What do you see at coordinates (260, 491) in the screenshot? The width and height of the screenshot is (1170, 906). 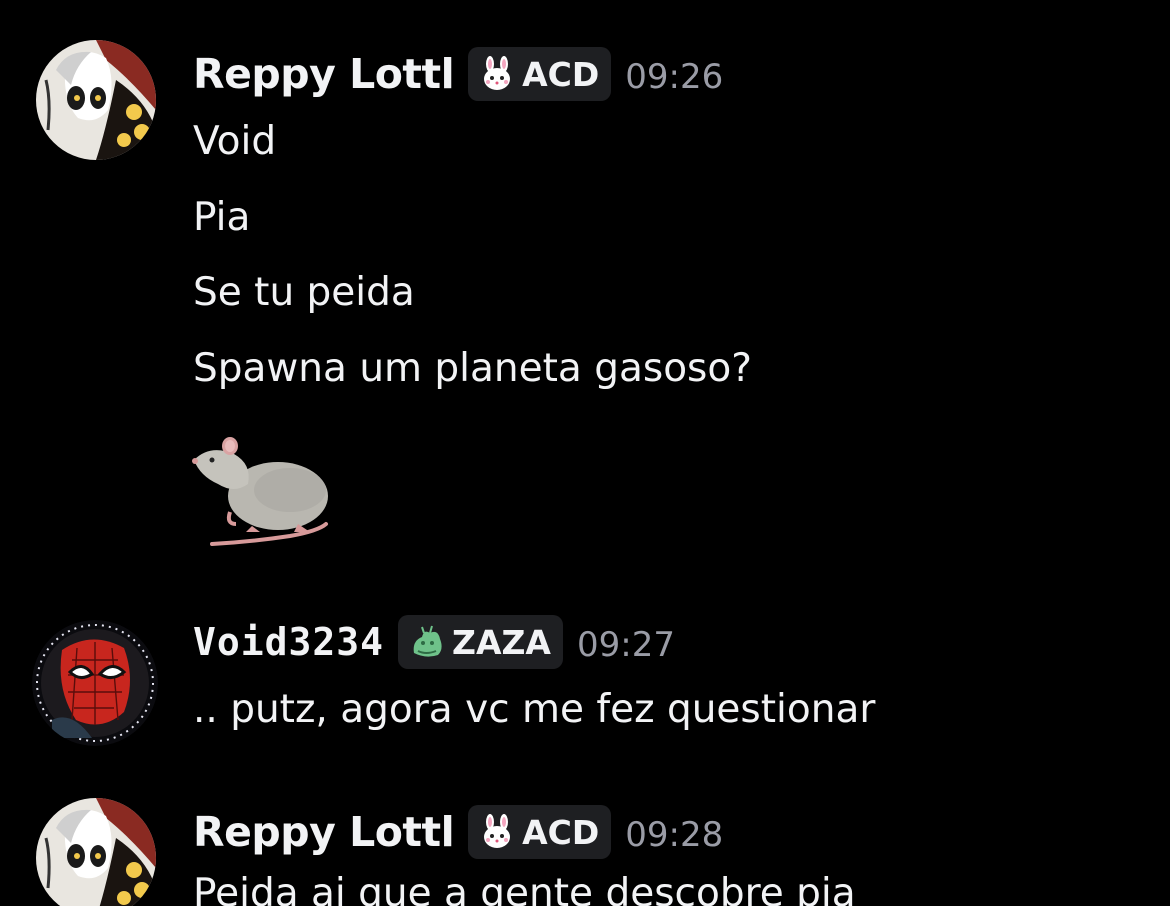 I see `rat-emoji-icon` at bounding box center [260, 491].